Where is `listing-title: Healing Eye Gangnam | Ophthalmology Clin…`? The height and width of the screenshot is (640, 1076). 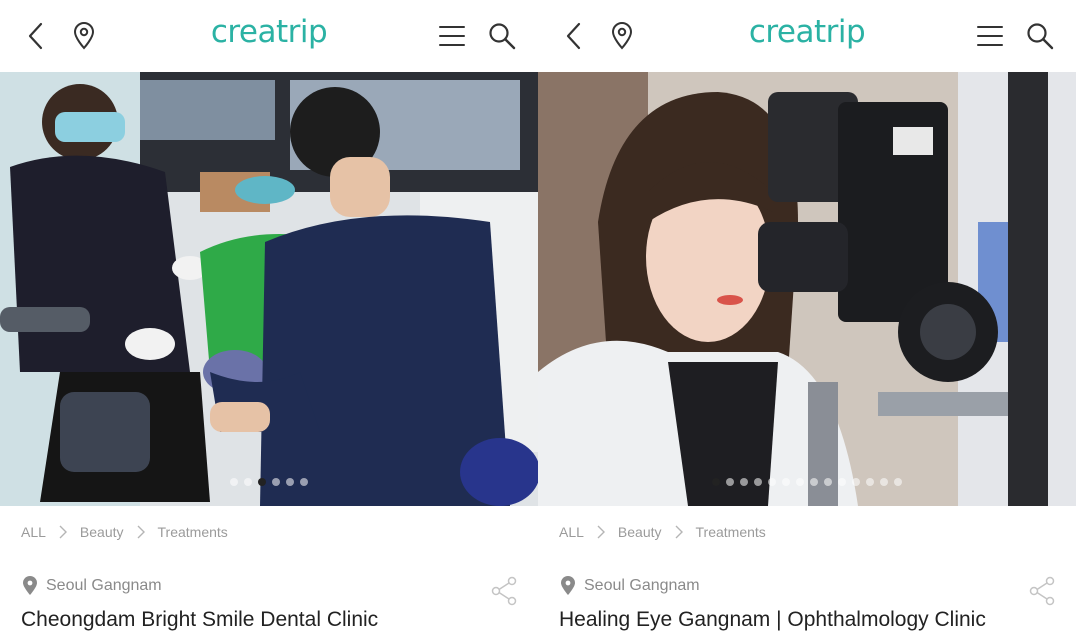 listing-title: Healing Eye Gangnam | Ophthalmology Clin… is located at coordinates (772, 620).